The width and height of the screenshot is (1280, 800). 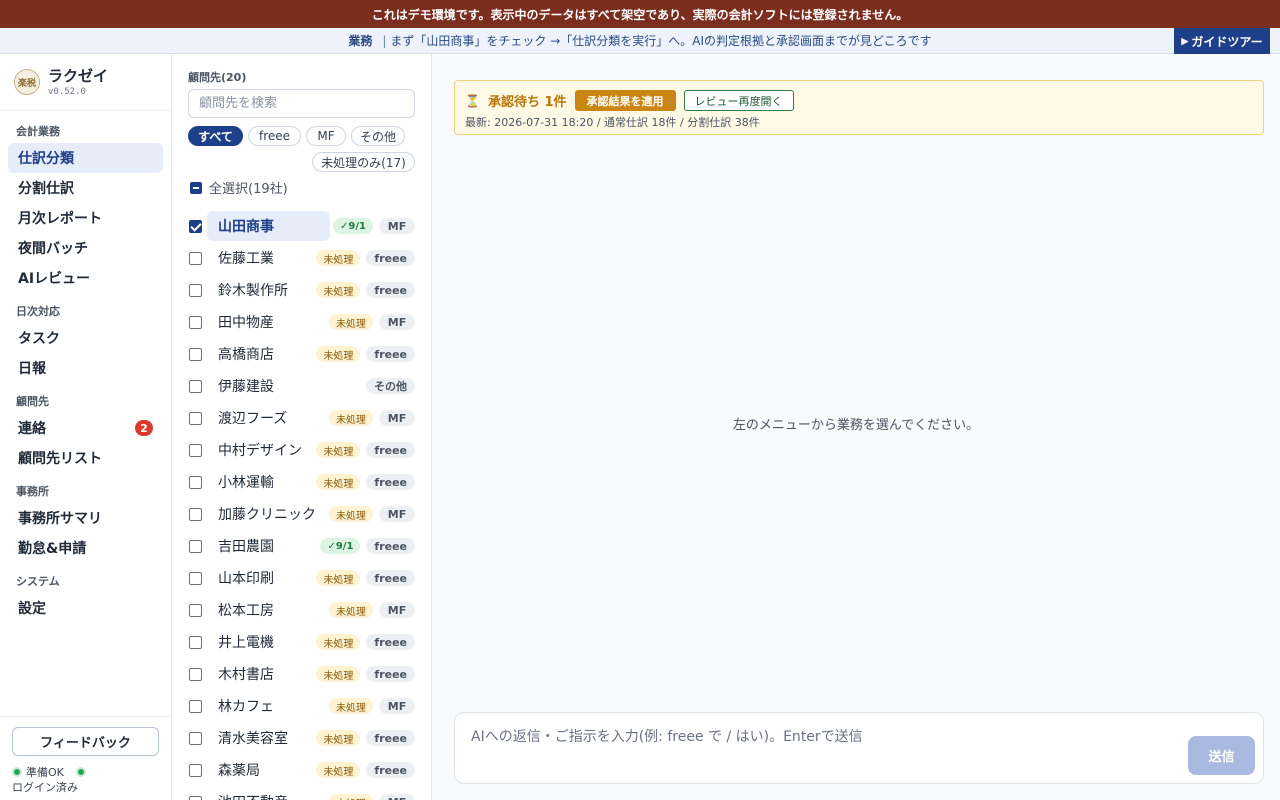 I want to click on brand: 楽税 ラクゼイ v0.52.0, so click(x=85, y=82).